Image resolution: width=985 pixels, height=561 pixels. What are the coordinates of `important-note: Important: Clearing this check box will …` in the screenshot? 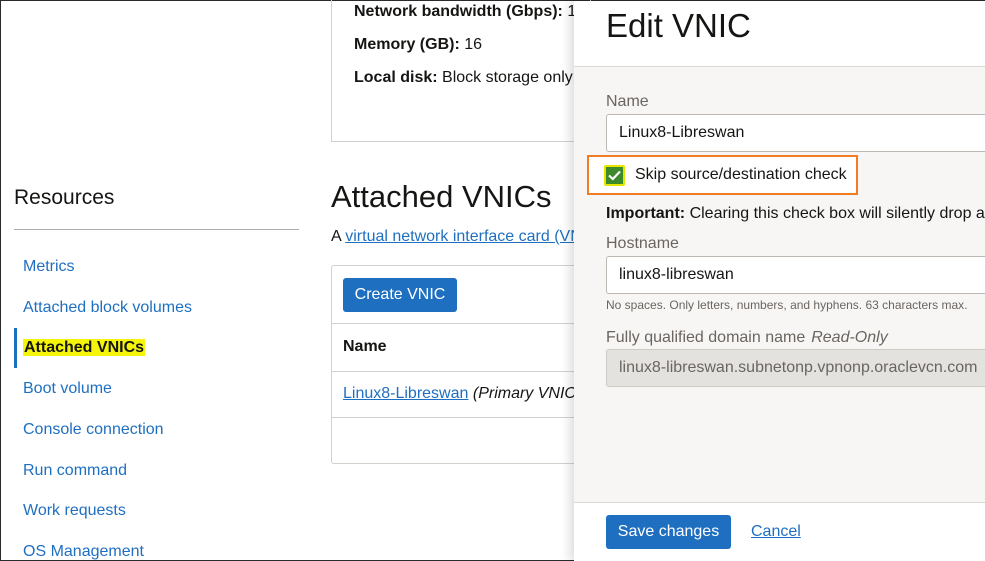 It's located at (795, 213).